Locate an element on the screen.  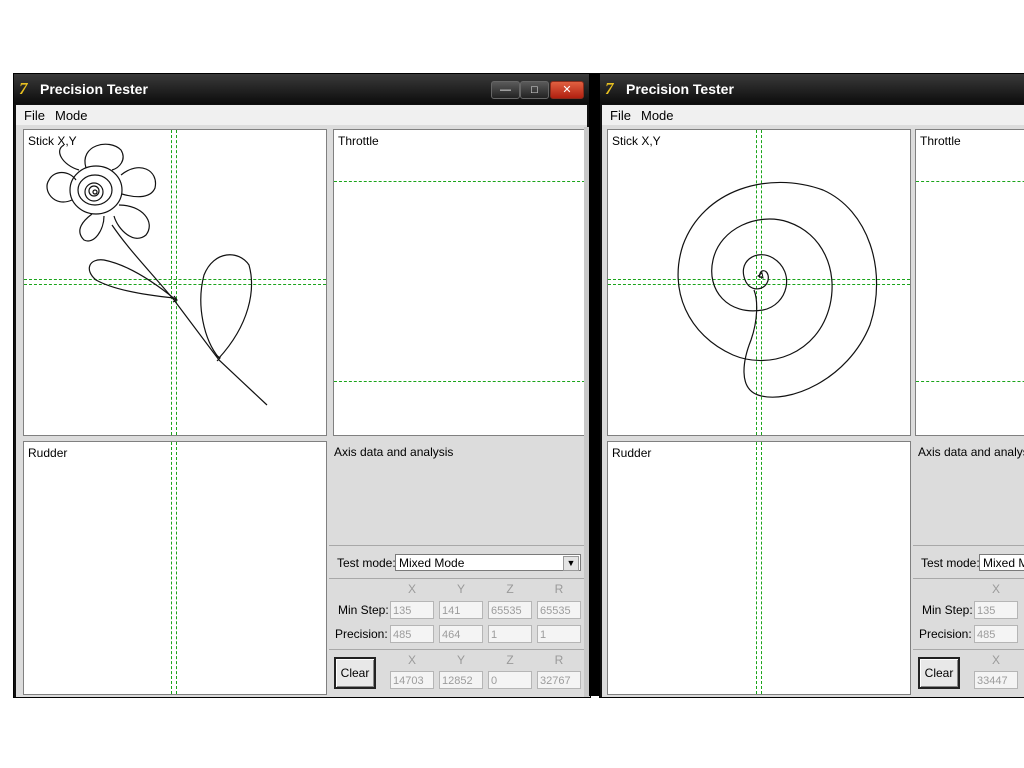
col-z-header: Z is located at coordinates (510, 589).